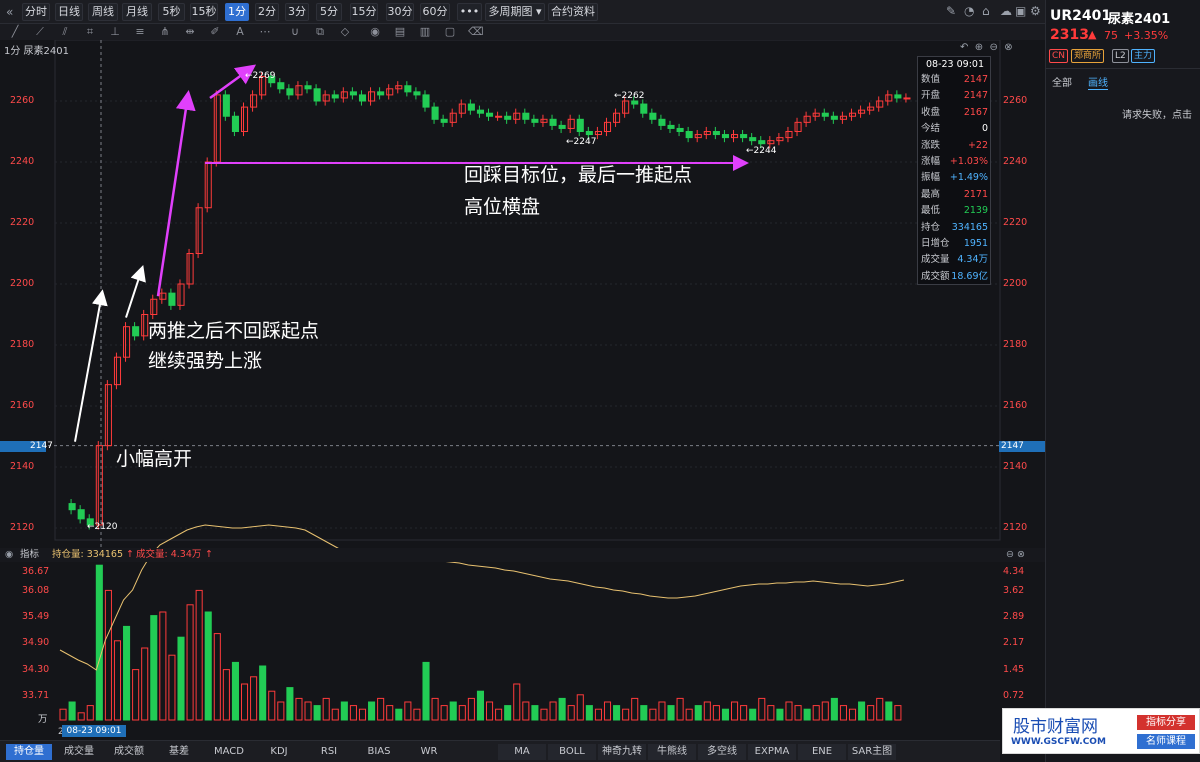 The image size is (1200, 762). Describe the element at coordinates (1015, 222) in the screenshot. I see `price-tick-label: 2220` at that location.